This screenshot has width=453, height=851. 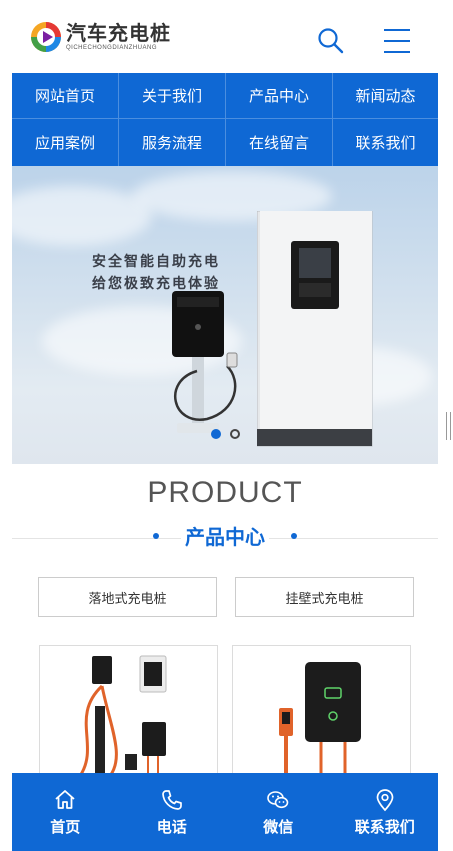 What do you see at coordinates (225, 492) in the screenshot?
I see `product-section-title: PRODUCT` at bounding box center [225, 492].